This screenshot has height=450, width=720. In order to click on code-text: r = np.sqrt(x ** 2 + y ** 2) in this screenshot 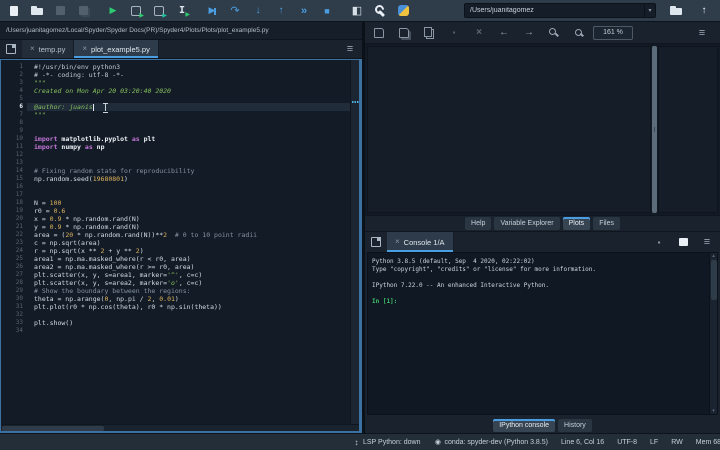, I will do `click(89, 251)`.